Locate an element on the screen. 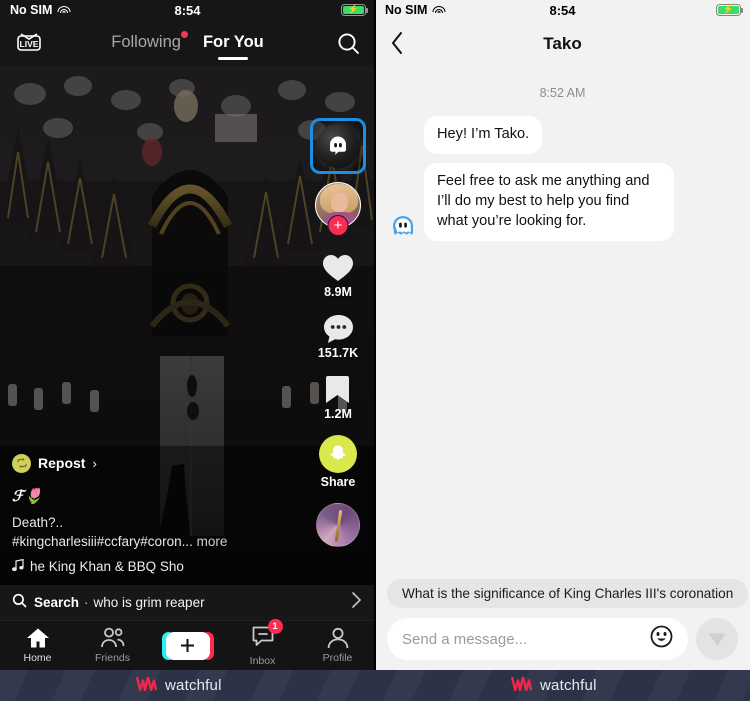 This screenshot has height=701, width=750. feed-top-tabs: LIVE Following For You is located at coordinates (187, 44).